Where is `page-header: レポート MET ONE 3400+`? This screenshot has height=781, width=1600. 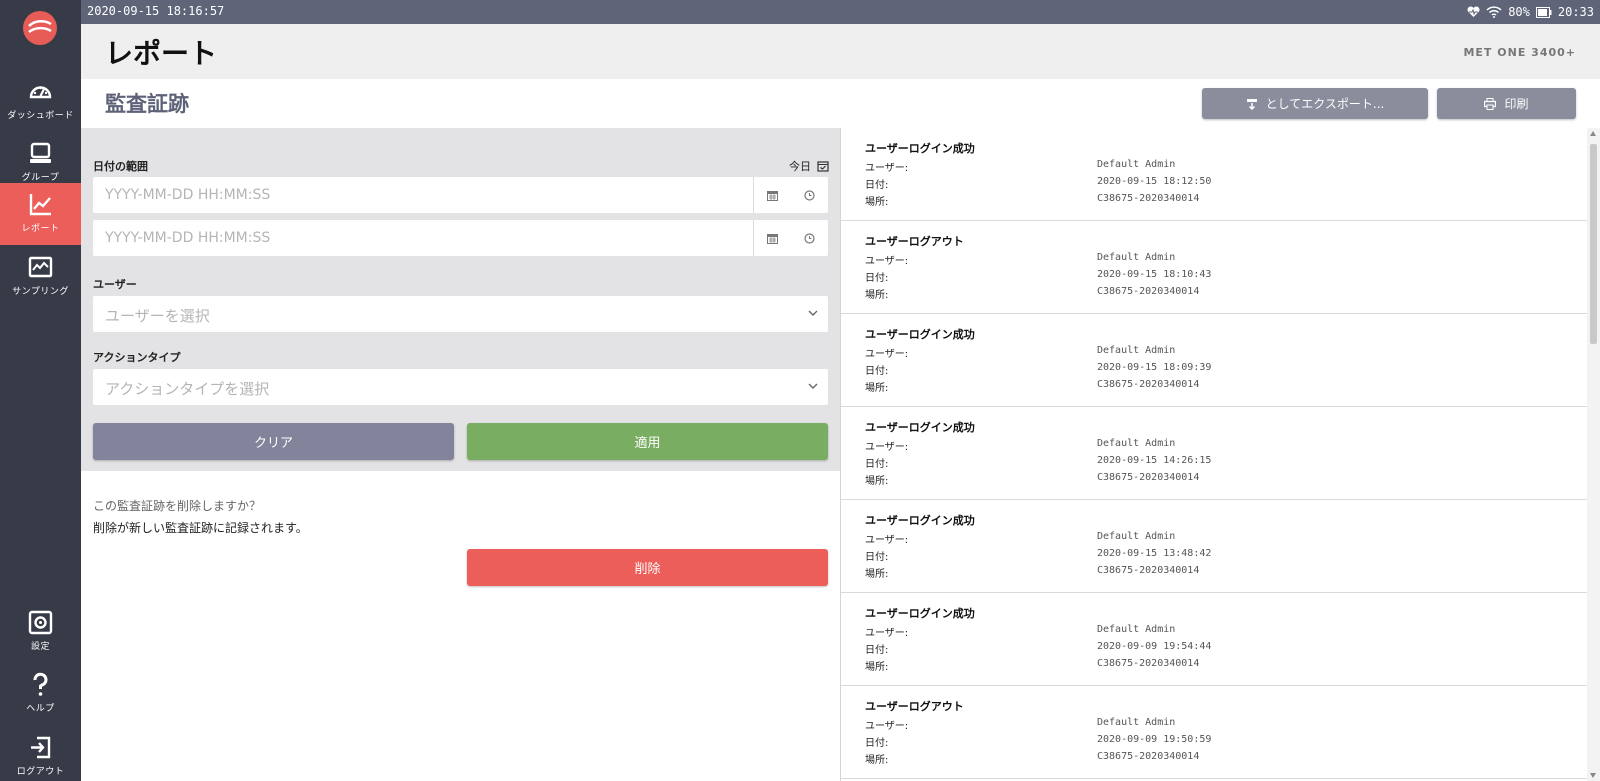 page-header: レポート MET ONE 3400+ is located at coordinates (840, 51).